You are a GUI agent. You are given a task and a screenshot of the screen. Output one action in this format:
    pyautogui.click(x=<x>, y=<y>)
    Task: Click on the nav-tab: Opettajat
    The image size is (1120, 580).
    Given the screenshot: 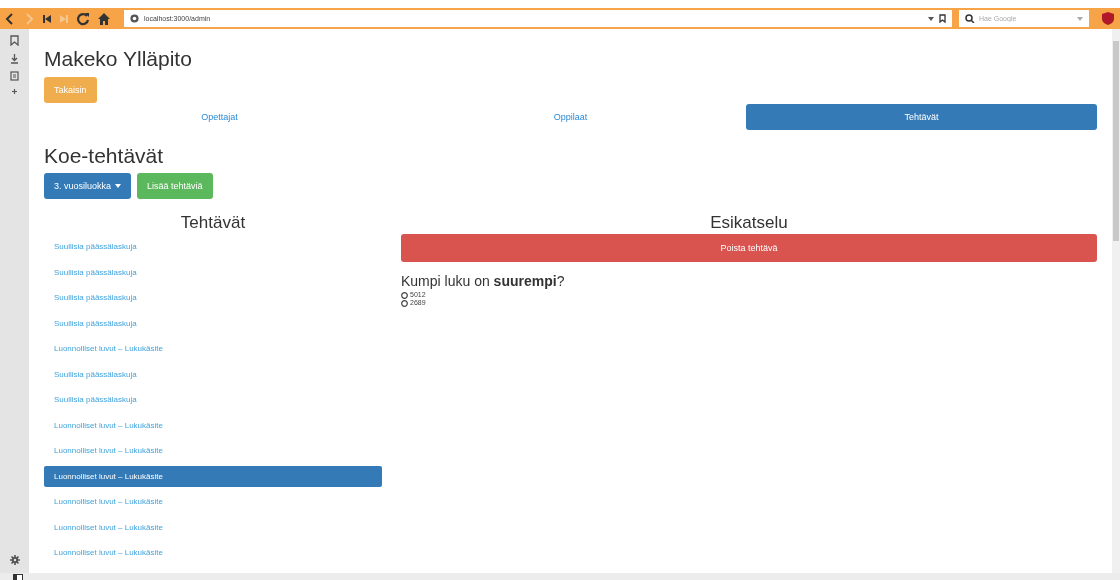 What is the action you would take?
    pyautogui.click(x=219, y=117)
    